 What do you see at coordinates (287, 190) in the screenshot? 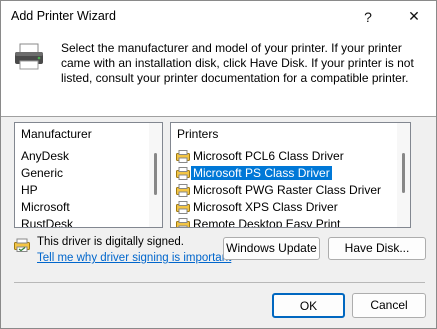
I see `printer-item-label: Microsoft PWG Raster Class Driver` at bounding box center [287, 190].